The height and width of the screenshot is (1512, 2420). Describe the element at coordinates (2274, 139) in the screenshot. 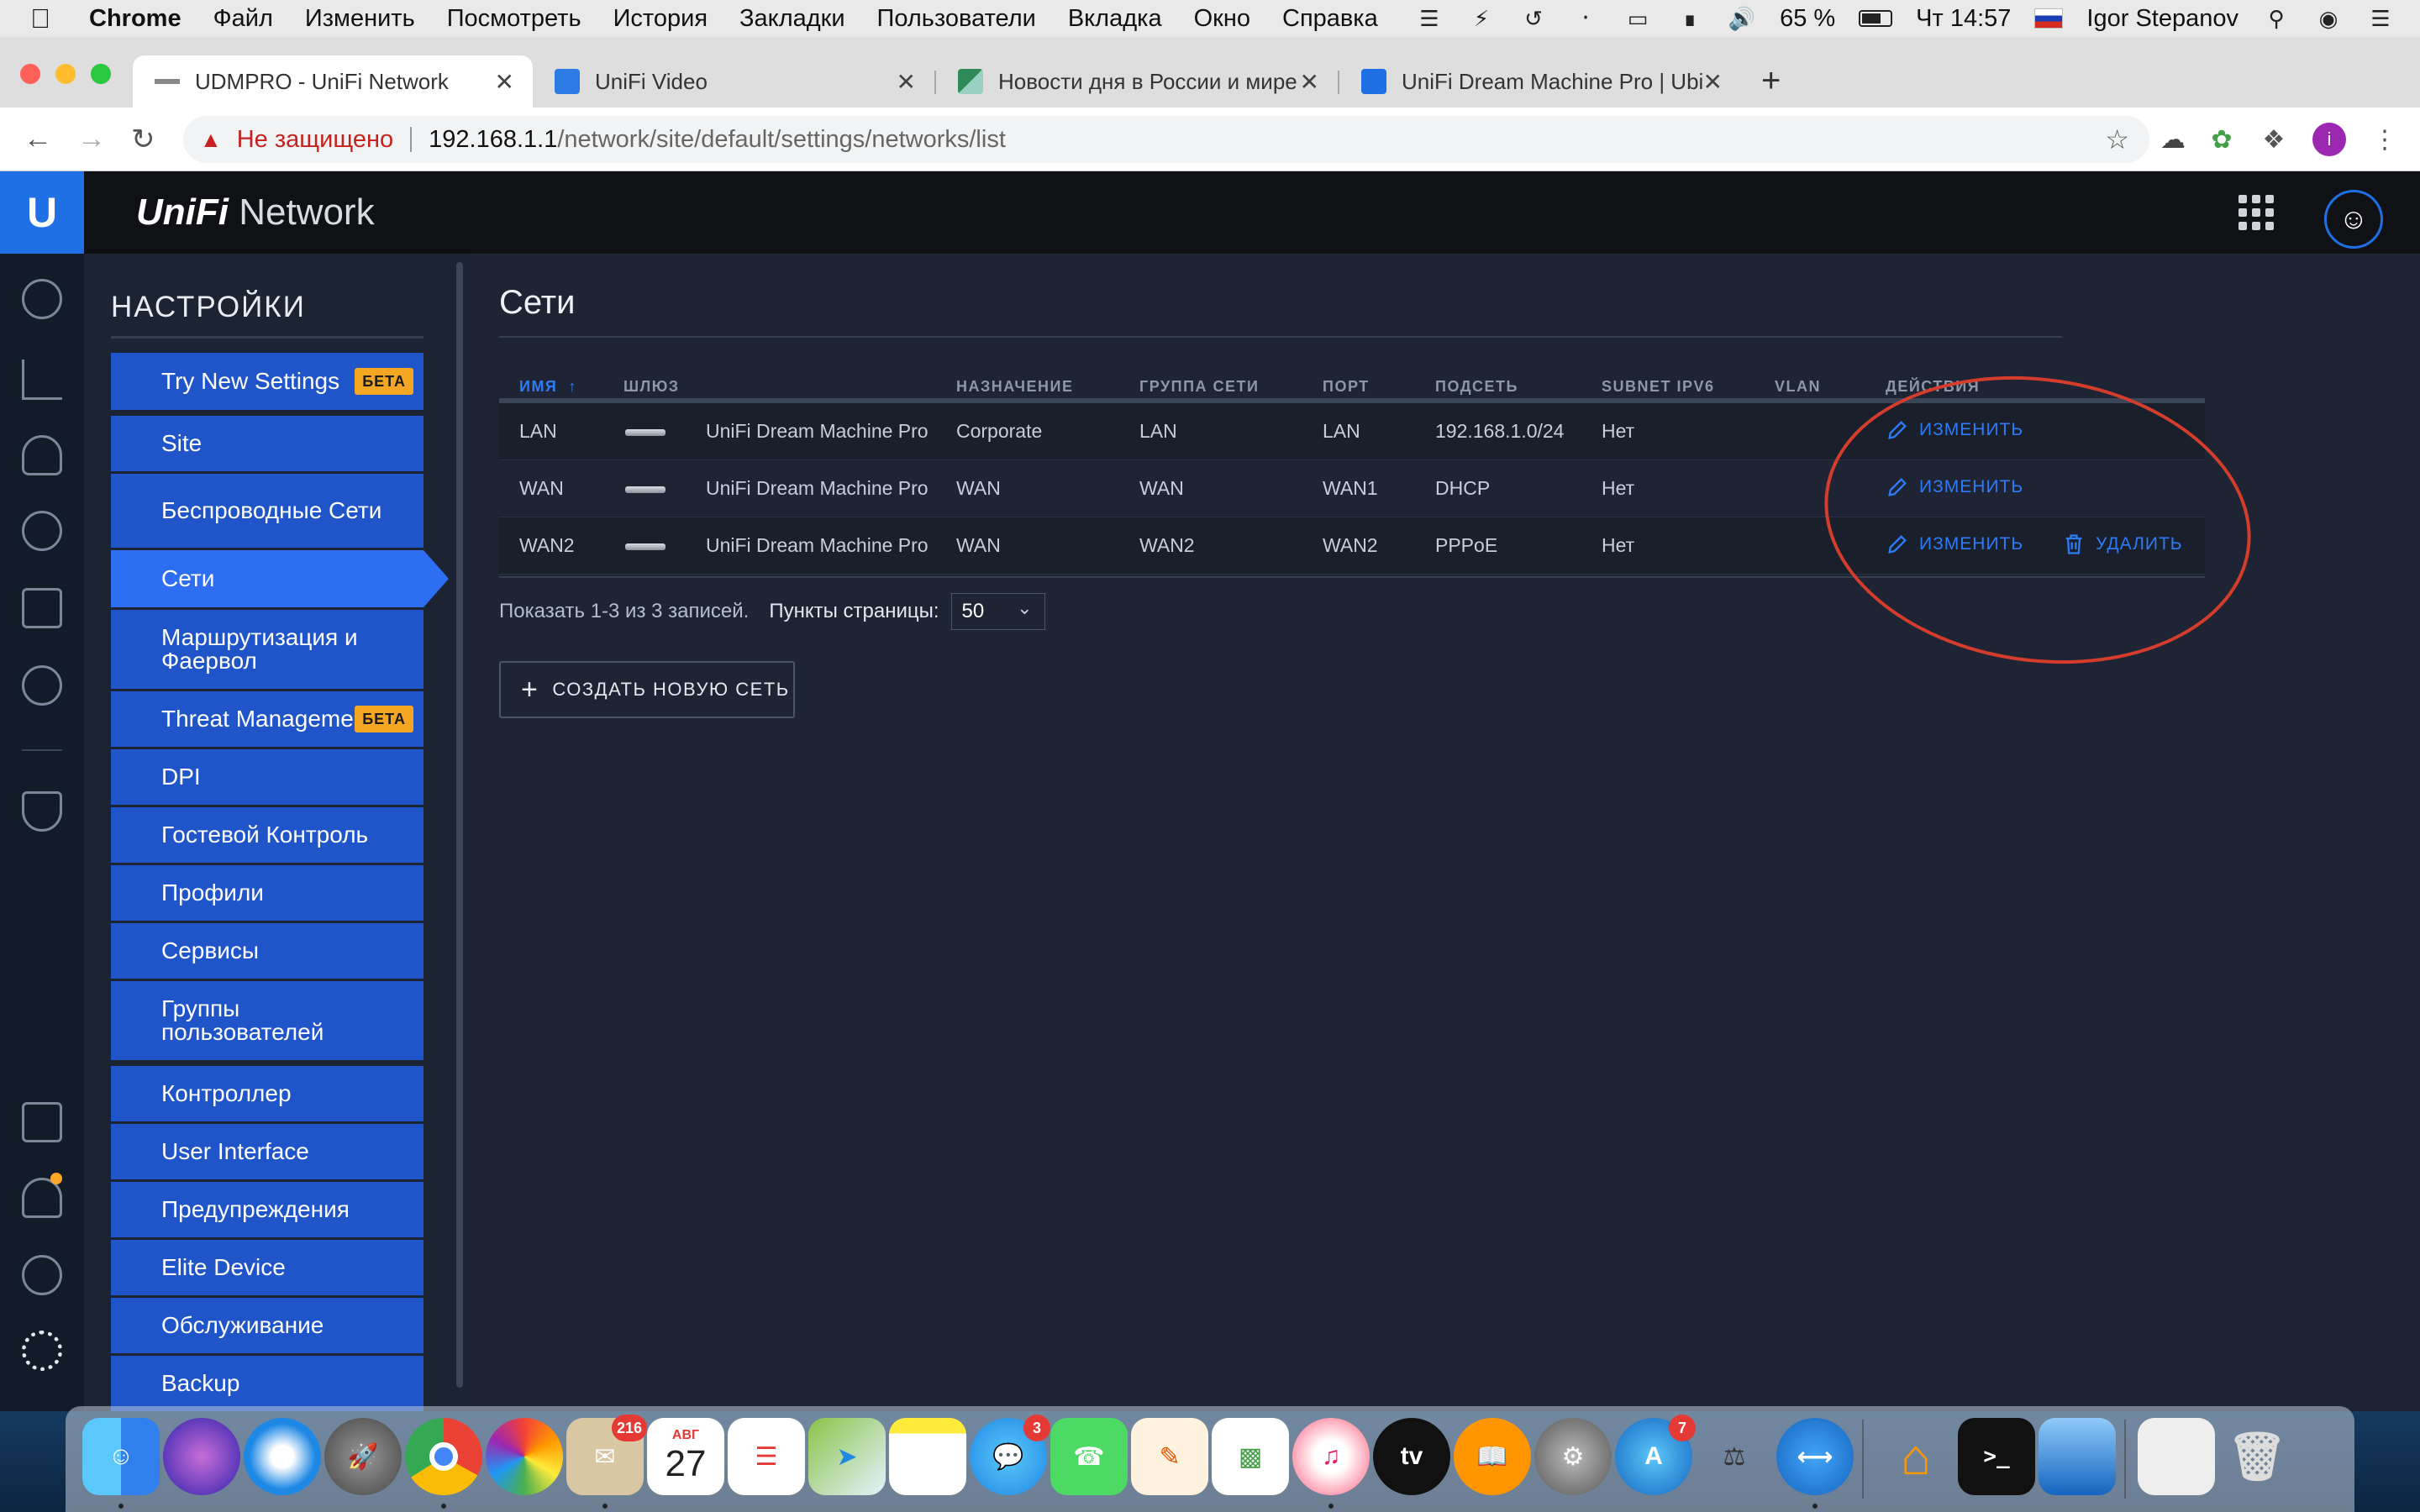

I see `extensions-puzzle-icon: ❖` at that location.